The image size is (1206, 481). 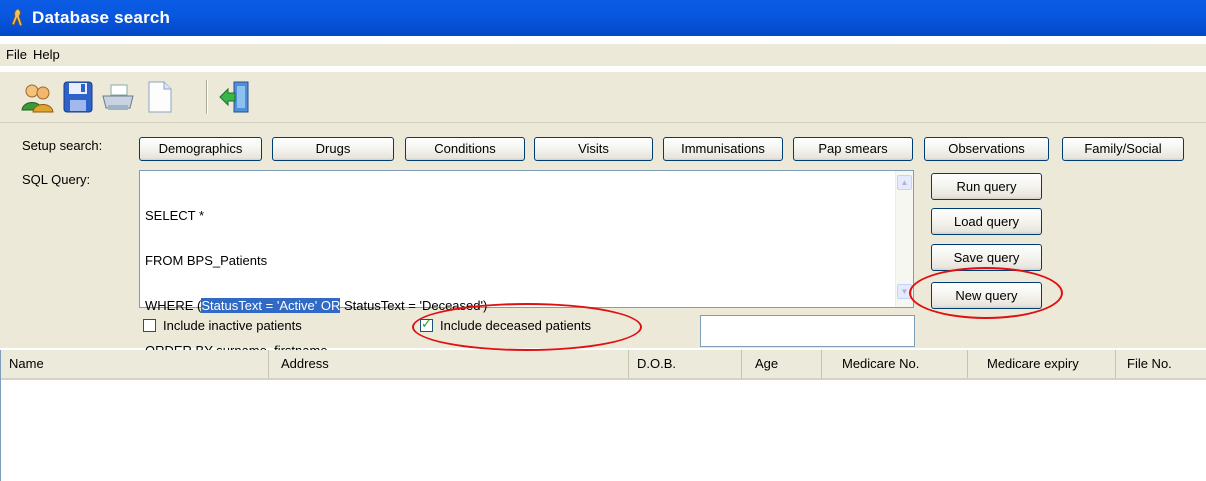 What do you see at coordinates (16, 54) in the screenshot?
I see `menu-file: File` at bounding box center [16, 54].